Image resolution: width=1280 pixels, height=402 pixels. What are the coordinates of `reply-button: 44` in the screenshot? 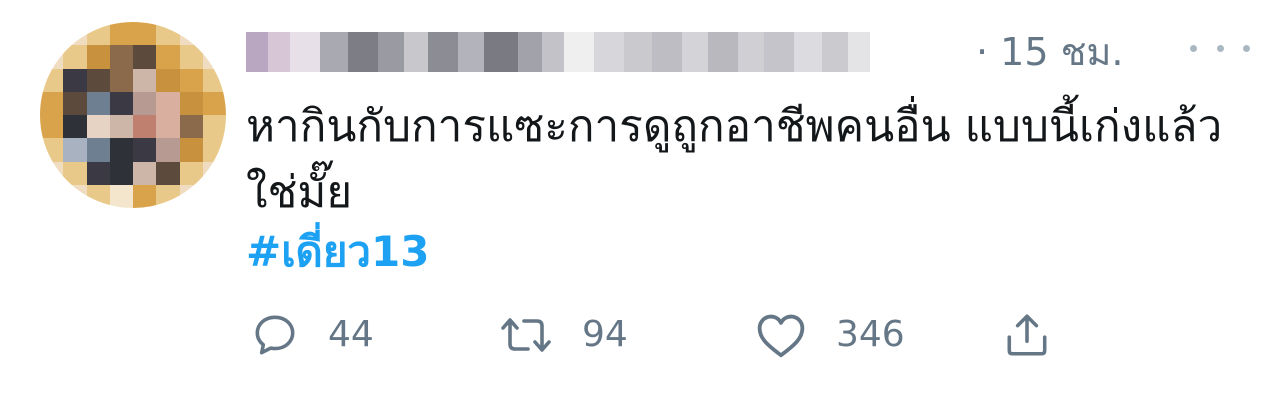 It's located at (312, 335).